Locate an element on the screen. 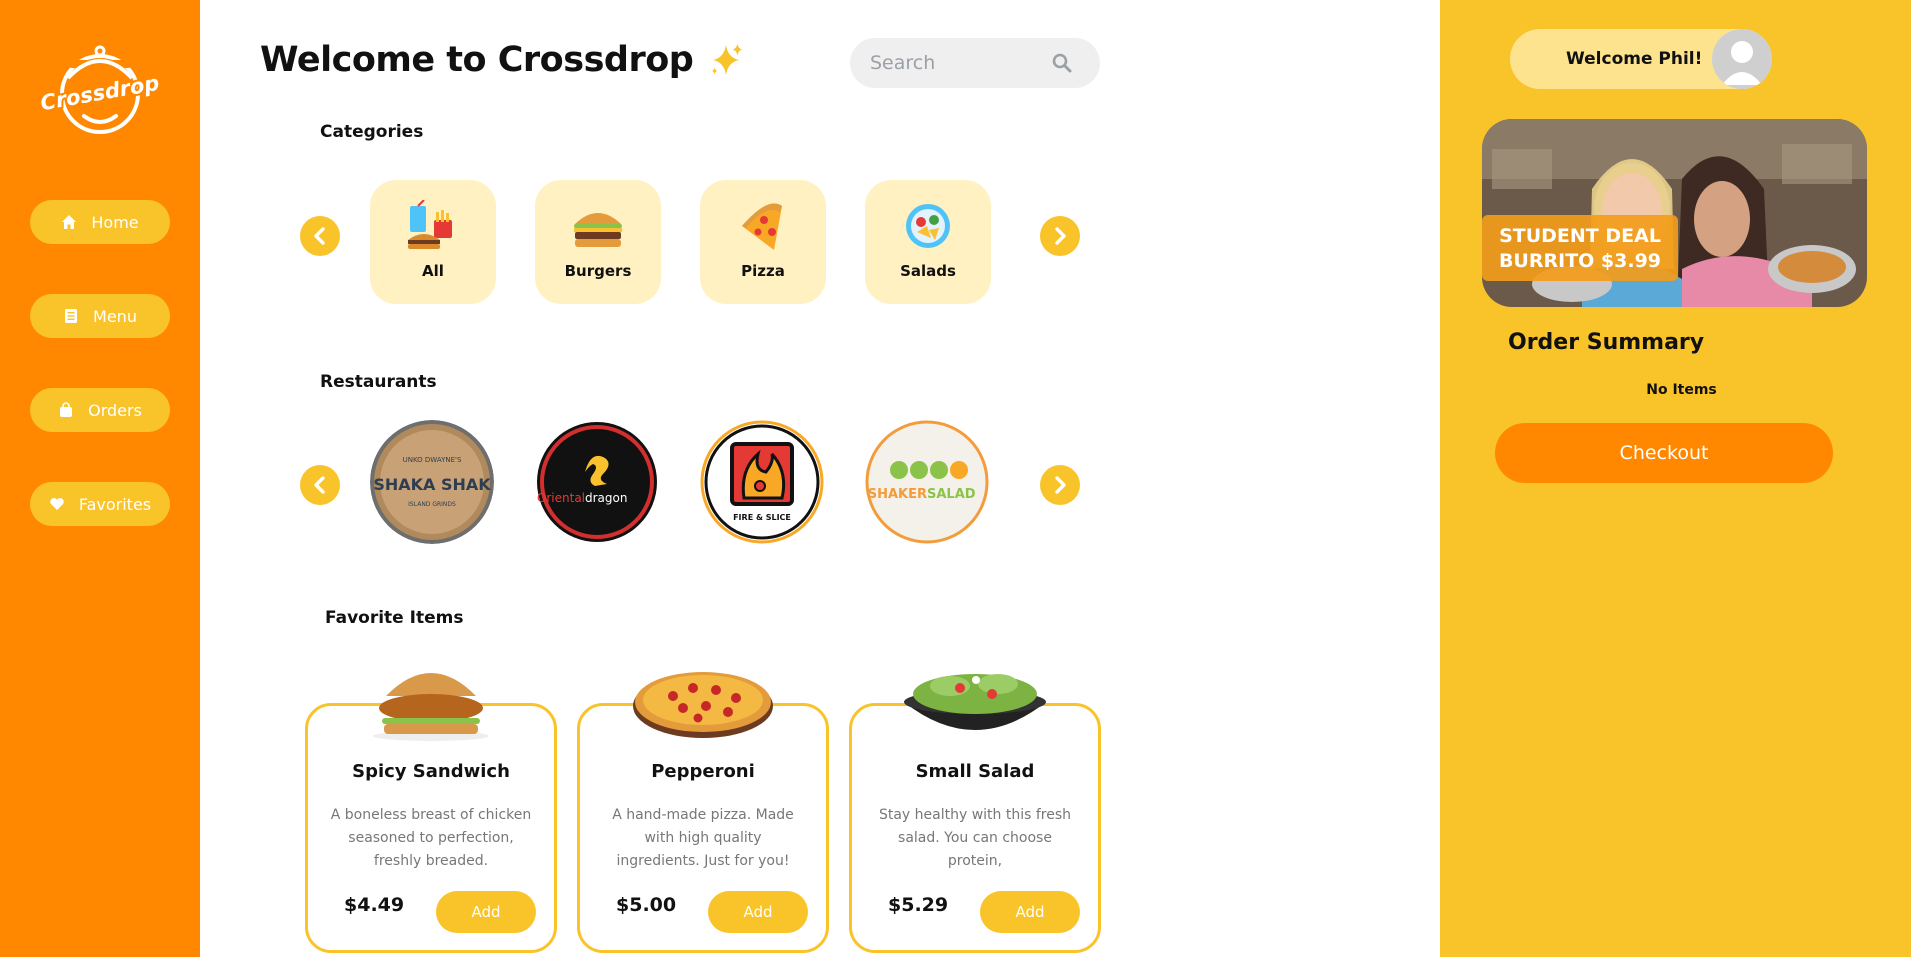 The image size is (1911, 957). home-icon is located at coordinates (69, 222).